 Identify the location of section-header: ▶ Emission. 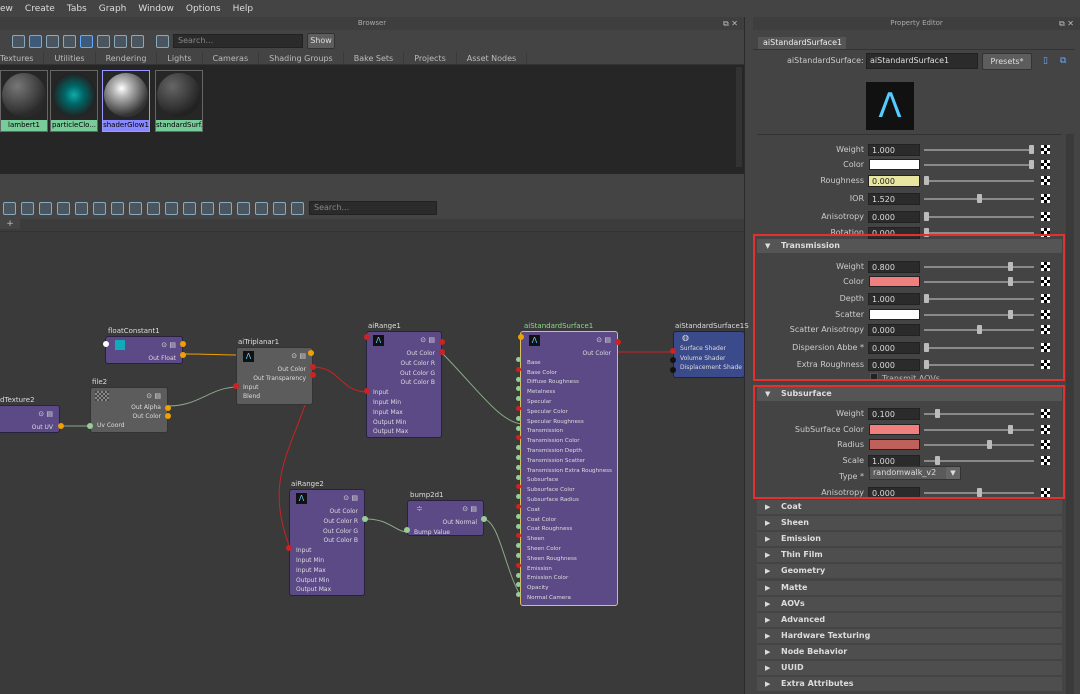
(909, 539).